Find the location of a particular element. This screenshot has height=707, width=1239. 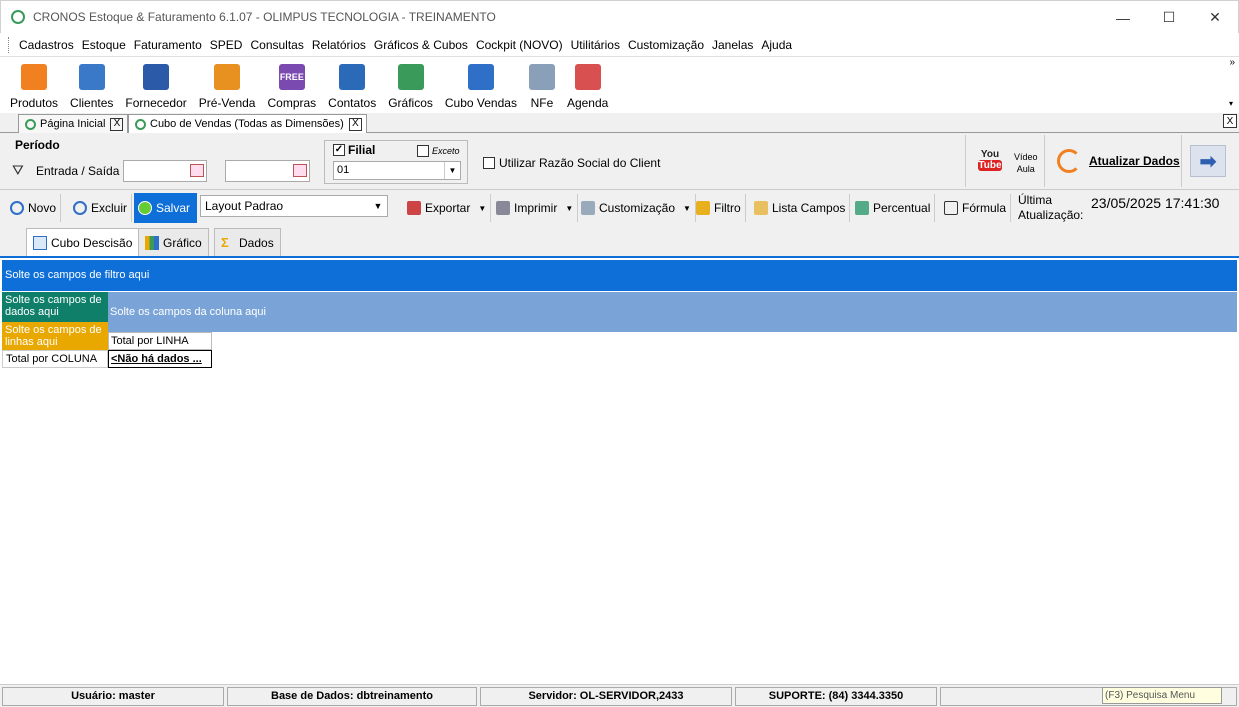

salvar-label: Salvar is located at coordinates (173, 208).